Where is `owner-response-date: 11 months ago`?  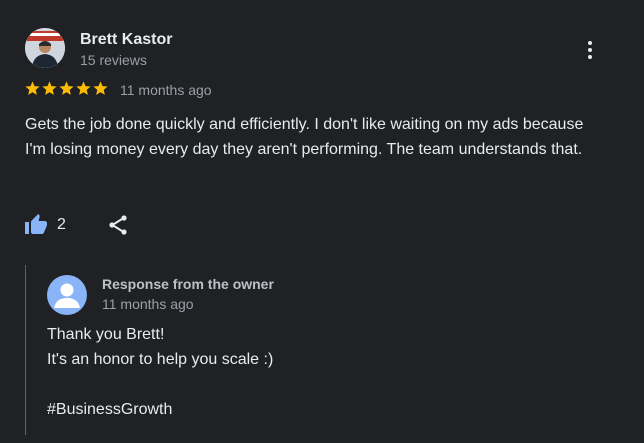 owner-response-date: 11 months ago is located at coordinates (148, 304).